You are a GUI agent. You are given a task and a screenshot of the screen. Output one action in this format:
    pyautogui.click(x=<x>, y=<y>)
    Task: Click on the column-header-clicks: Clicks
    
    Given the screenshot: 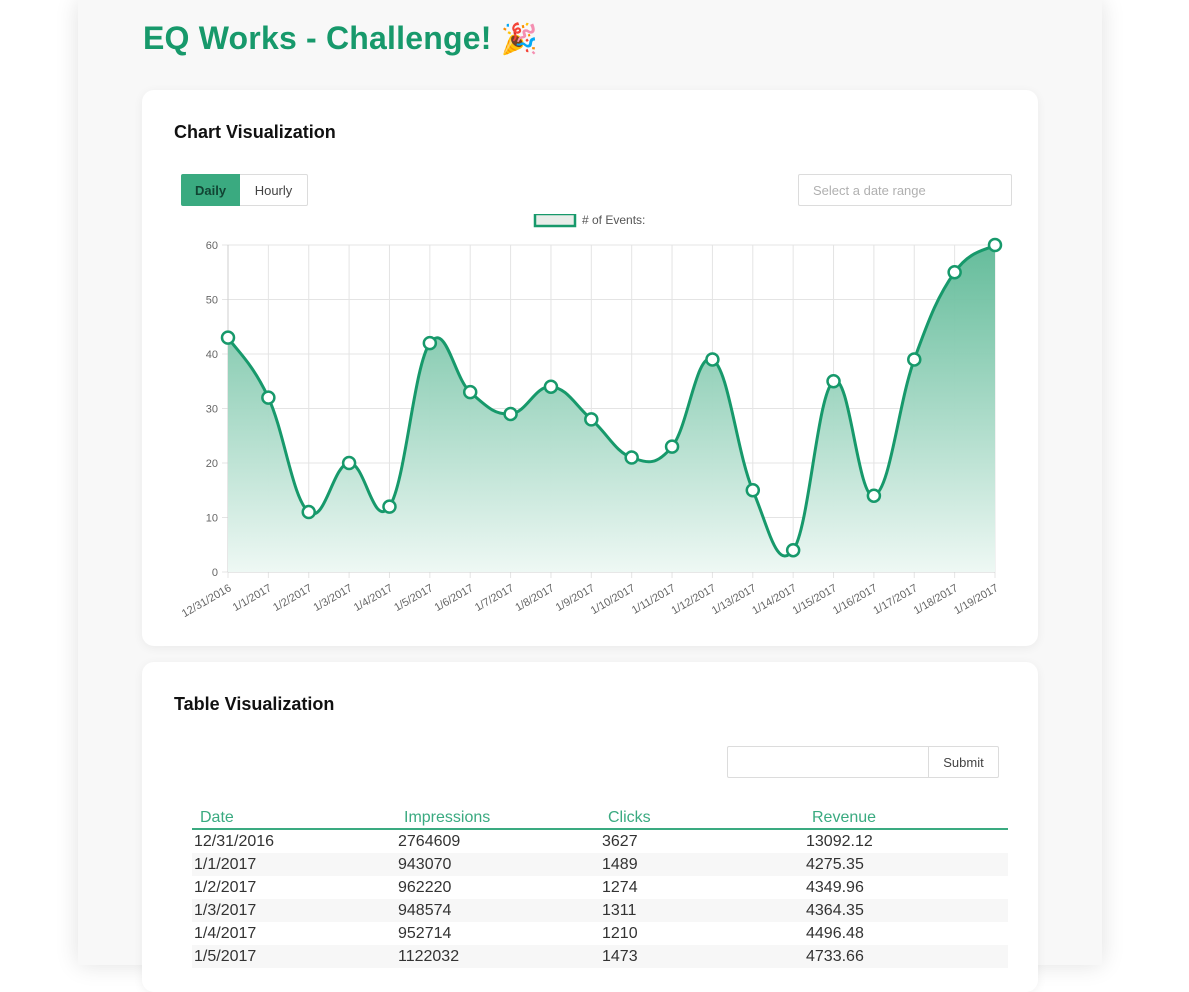 What is the action you would take?
    pyautogui.click(x=702, y=819)
    